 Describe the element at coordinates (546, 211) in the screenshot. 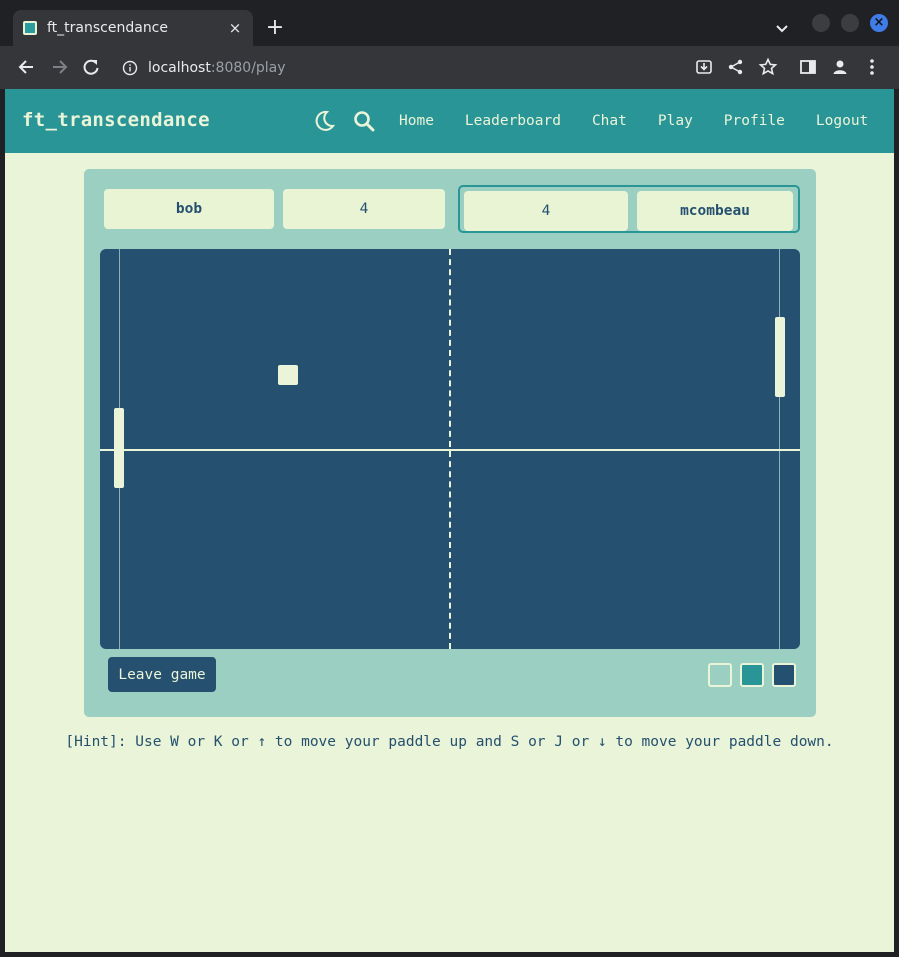

I see `player2-score: 4` at that location.